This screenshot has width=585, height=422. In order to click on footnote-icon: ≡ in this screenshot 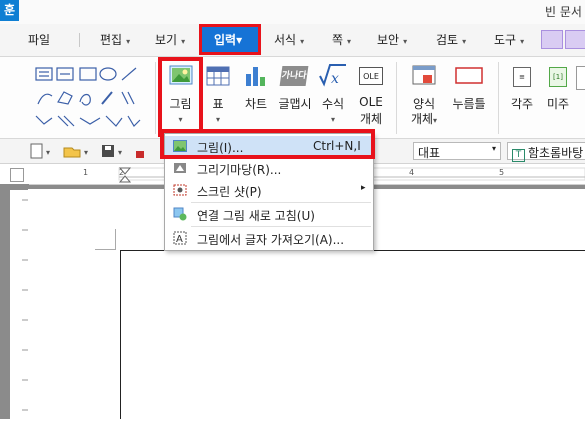, I will do `click(522, 77)`.